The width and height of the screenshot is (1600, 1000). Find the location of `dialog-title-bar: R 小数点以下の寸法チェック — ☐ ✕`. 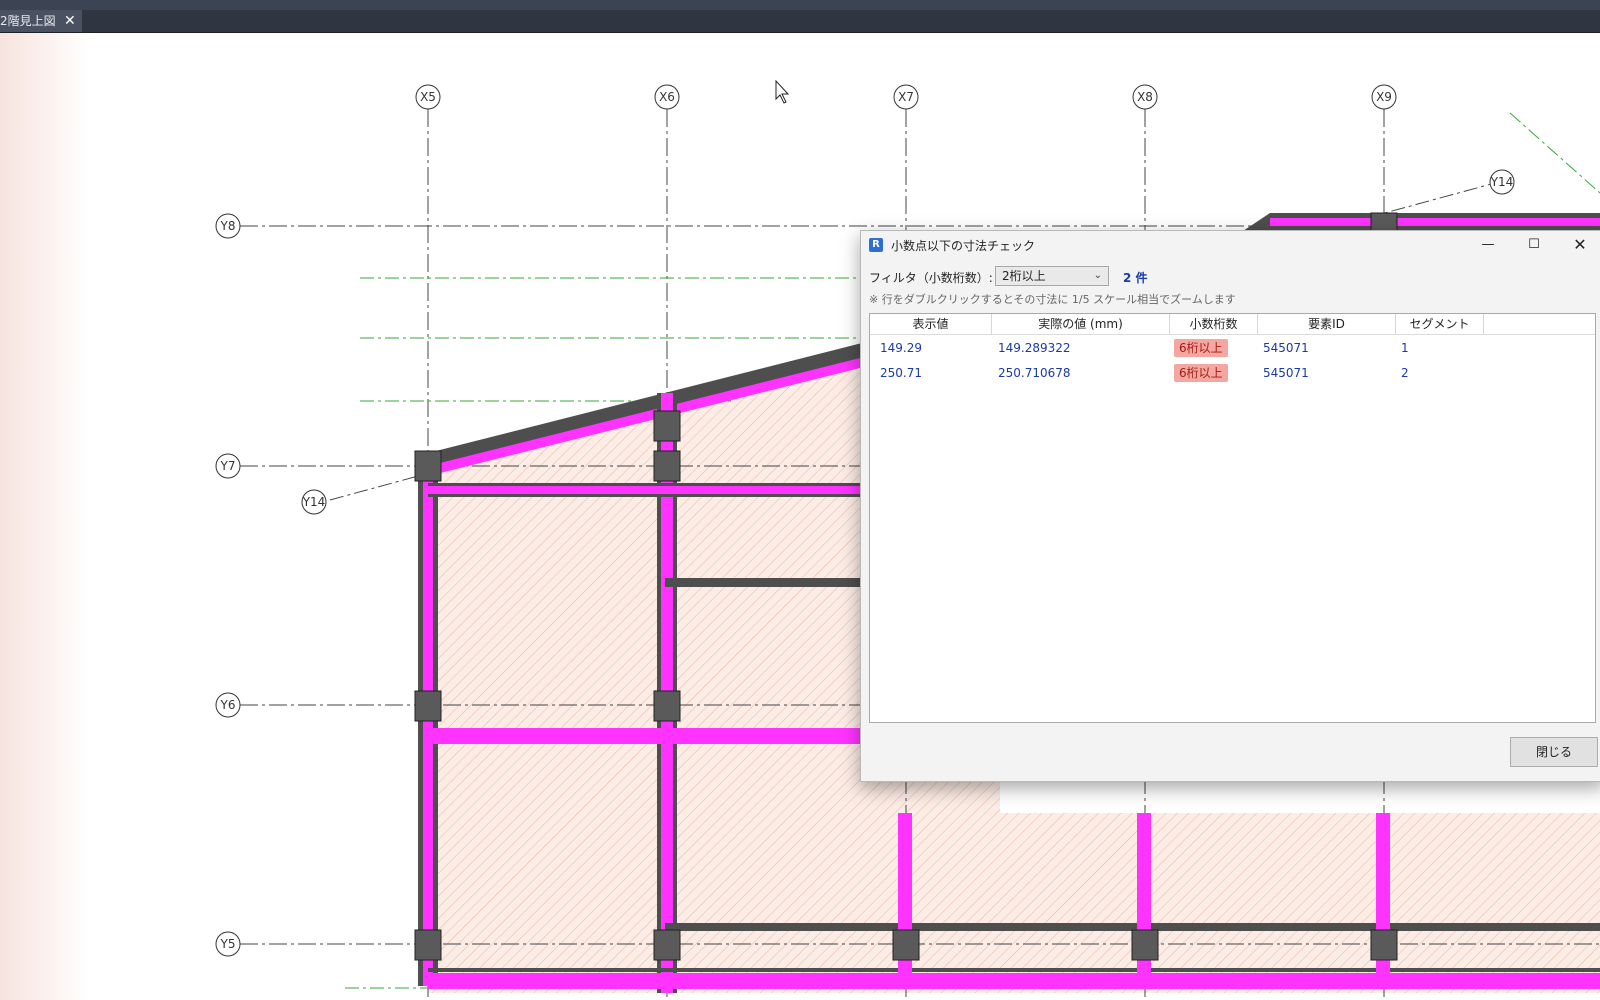

dialog-title-bar: R 小数点以下の寸法チェック — ☐ ✕ is located at coordinates (1230, 246).